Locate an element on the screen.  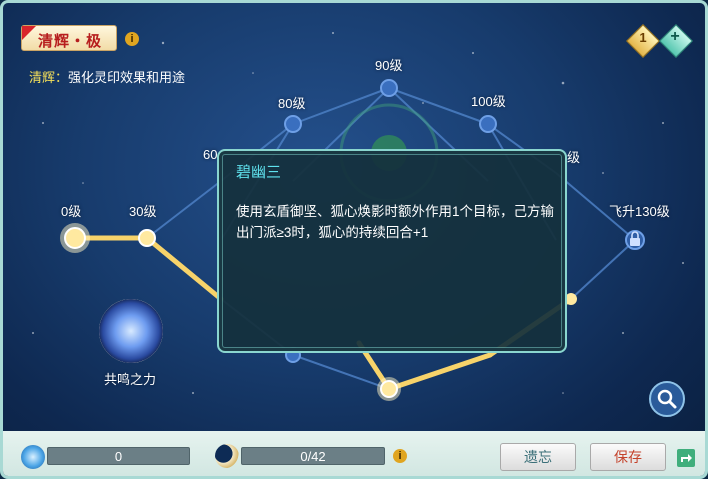
resonance-label: 共鸣之力 is located at coordinates (130, 379).